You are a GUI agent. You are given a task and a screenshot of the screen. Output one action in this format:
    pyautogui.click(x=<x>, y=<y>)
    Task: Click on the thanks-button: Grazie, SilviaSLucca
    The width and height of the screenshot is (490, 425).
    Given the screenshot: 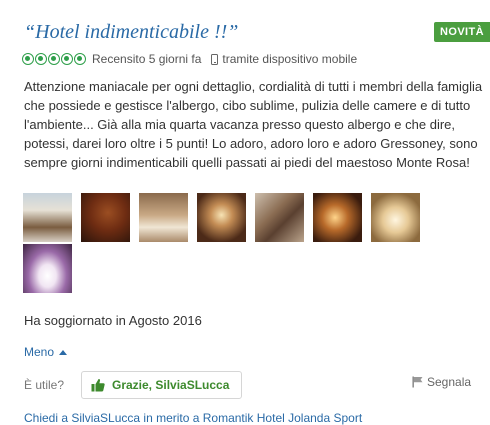 What is the action you would take?
    pyautogui.click(x=161, y=385)
    